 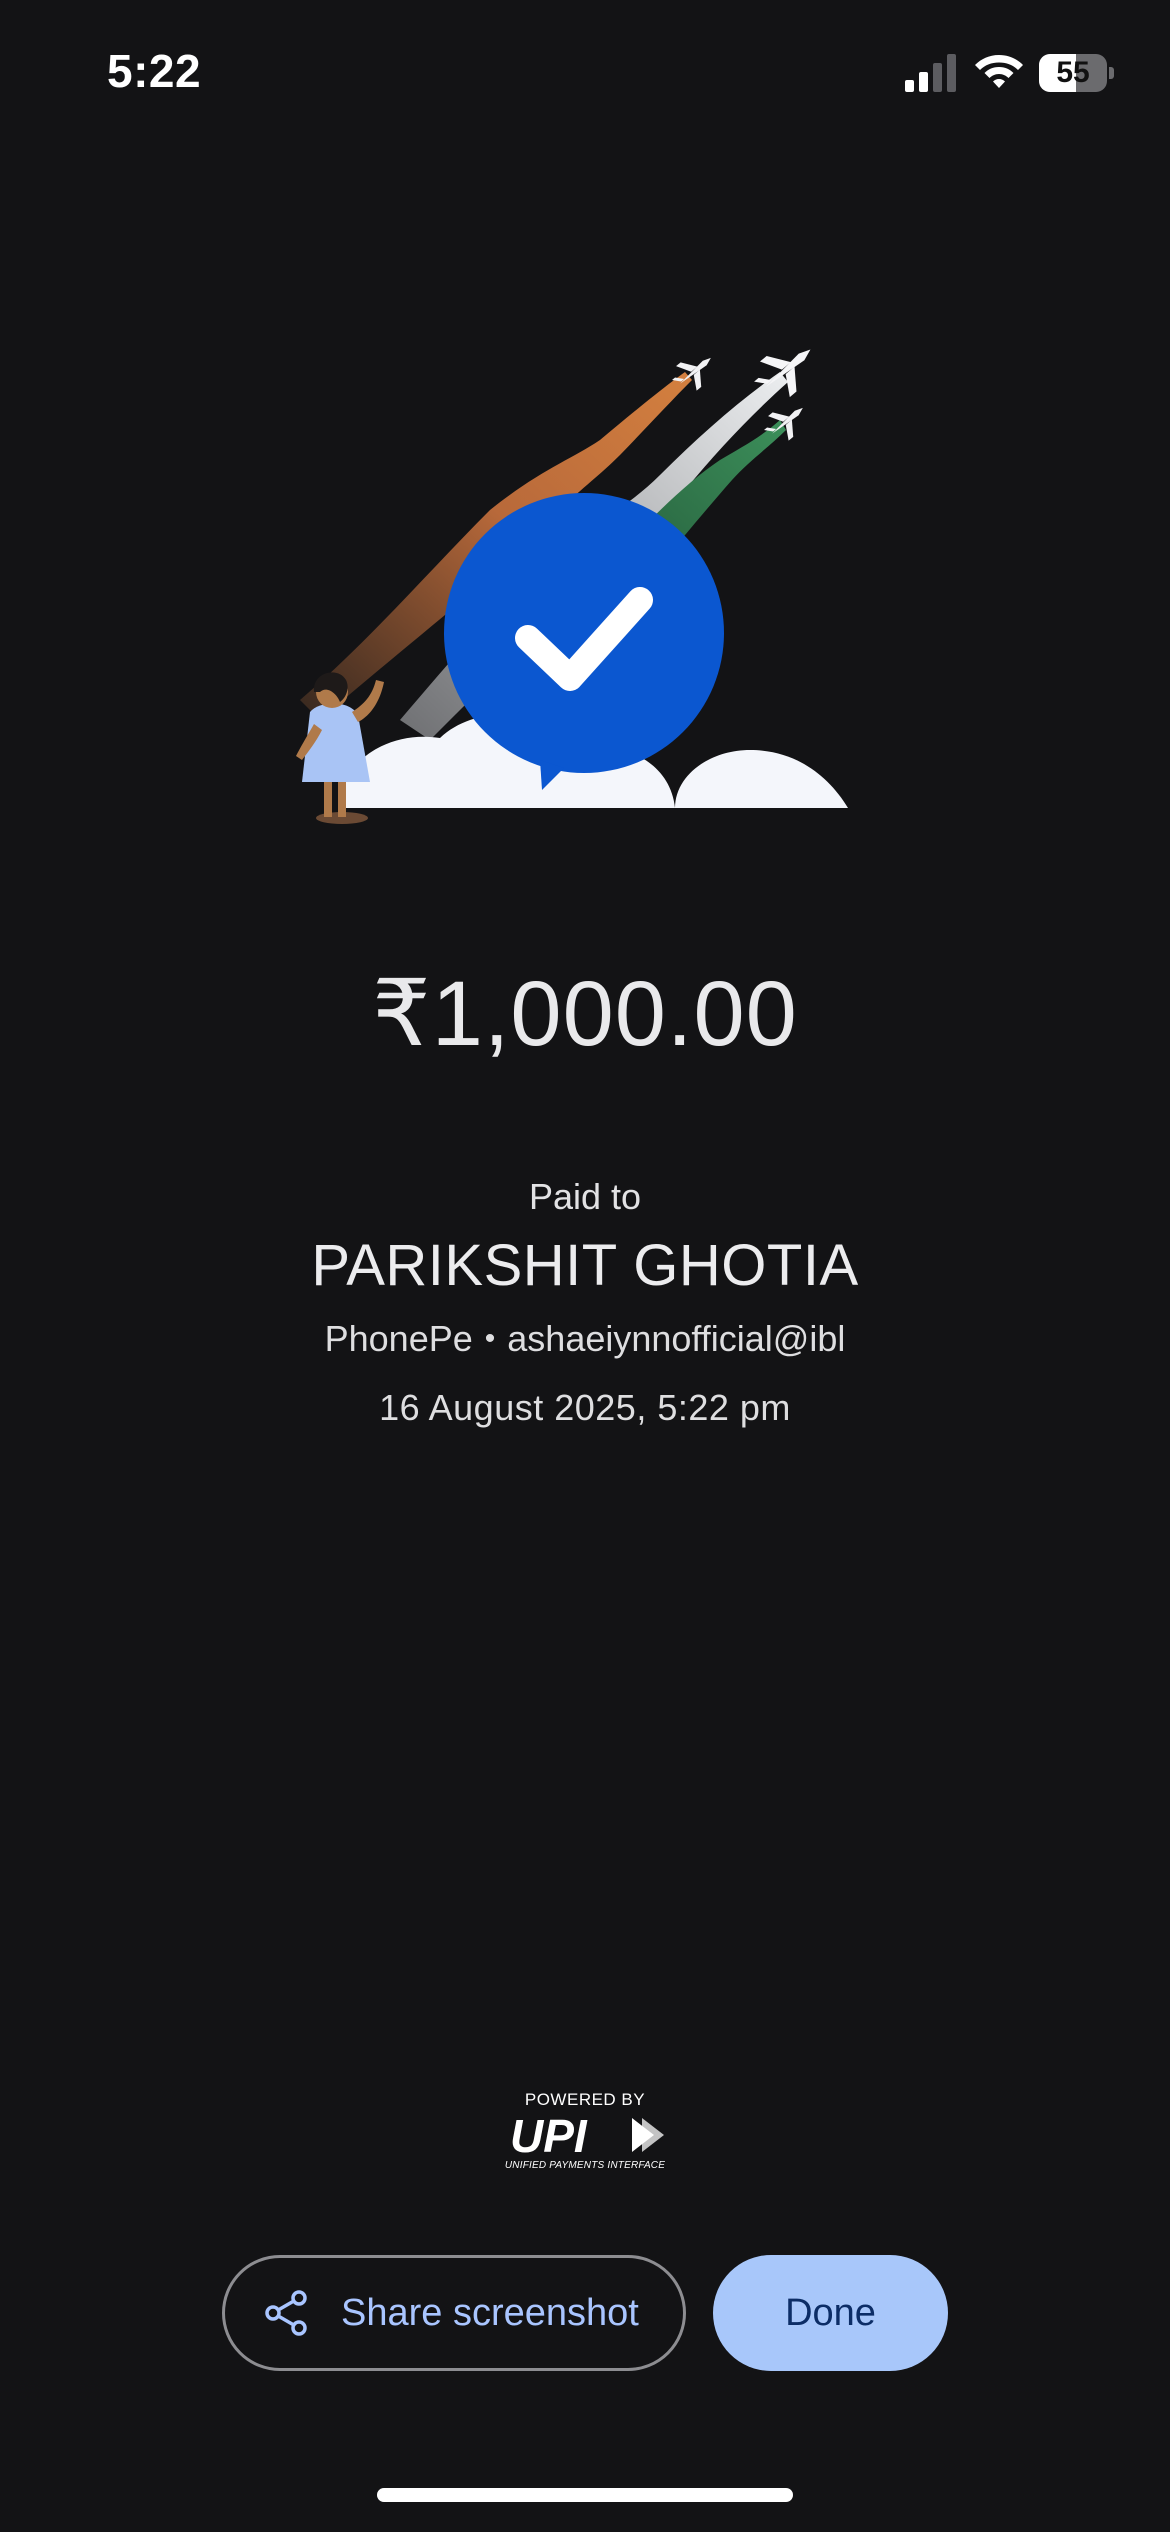 I want to click on payment-amount: ₹1,000.00, so click(x=585, y=1014).